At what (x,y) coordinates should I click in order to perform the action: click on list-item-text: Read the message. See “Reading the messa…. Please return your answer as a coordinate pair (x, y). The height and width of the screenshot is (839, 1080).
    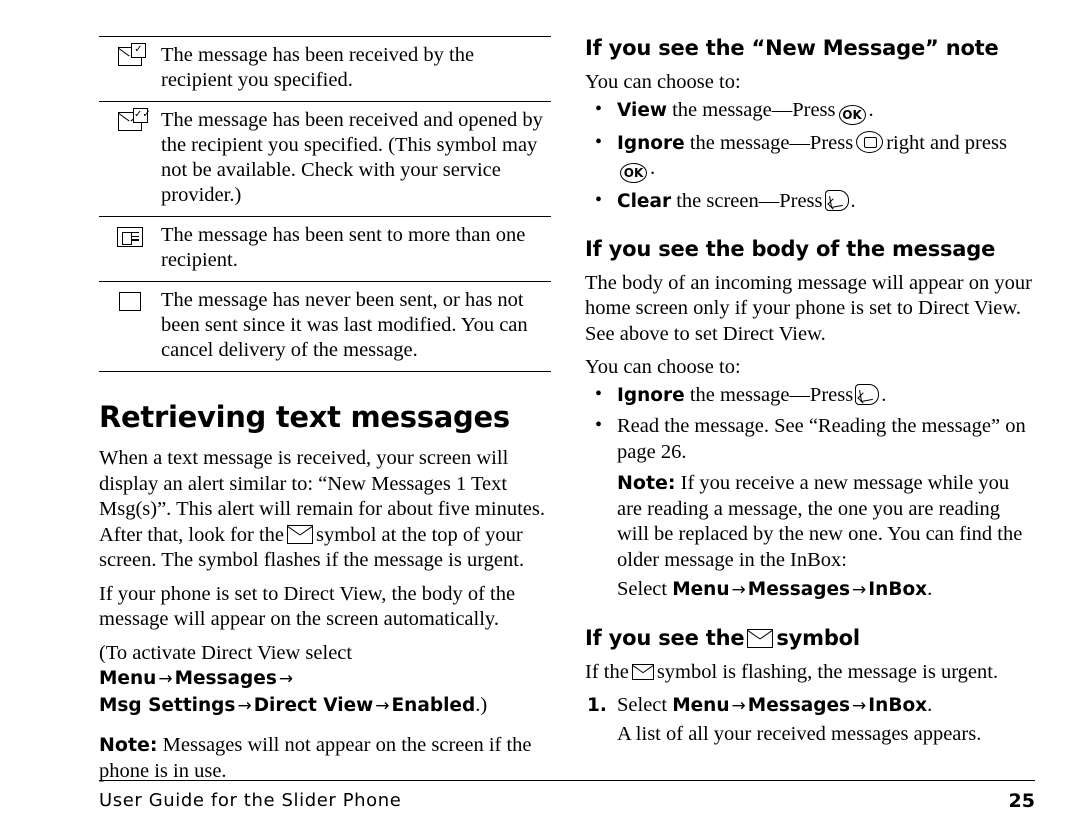
    Looking at the image, I should click on (821, 439).